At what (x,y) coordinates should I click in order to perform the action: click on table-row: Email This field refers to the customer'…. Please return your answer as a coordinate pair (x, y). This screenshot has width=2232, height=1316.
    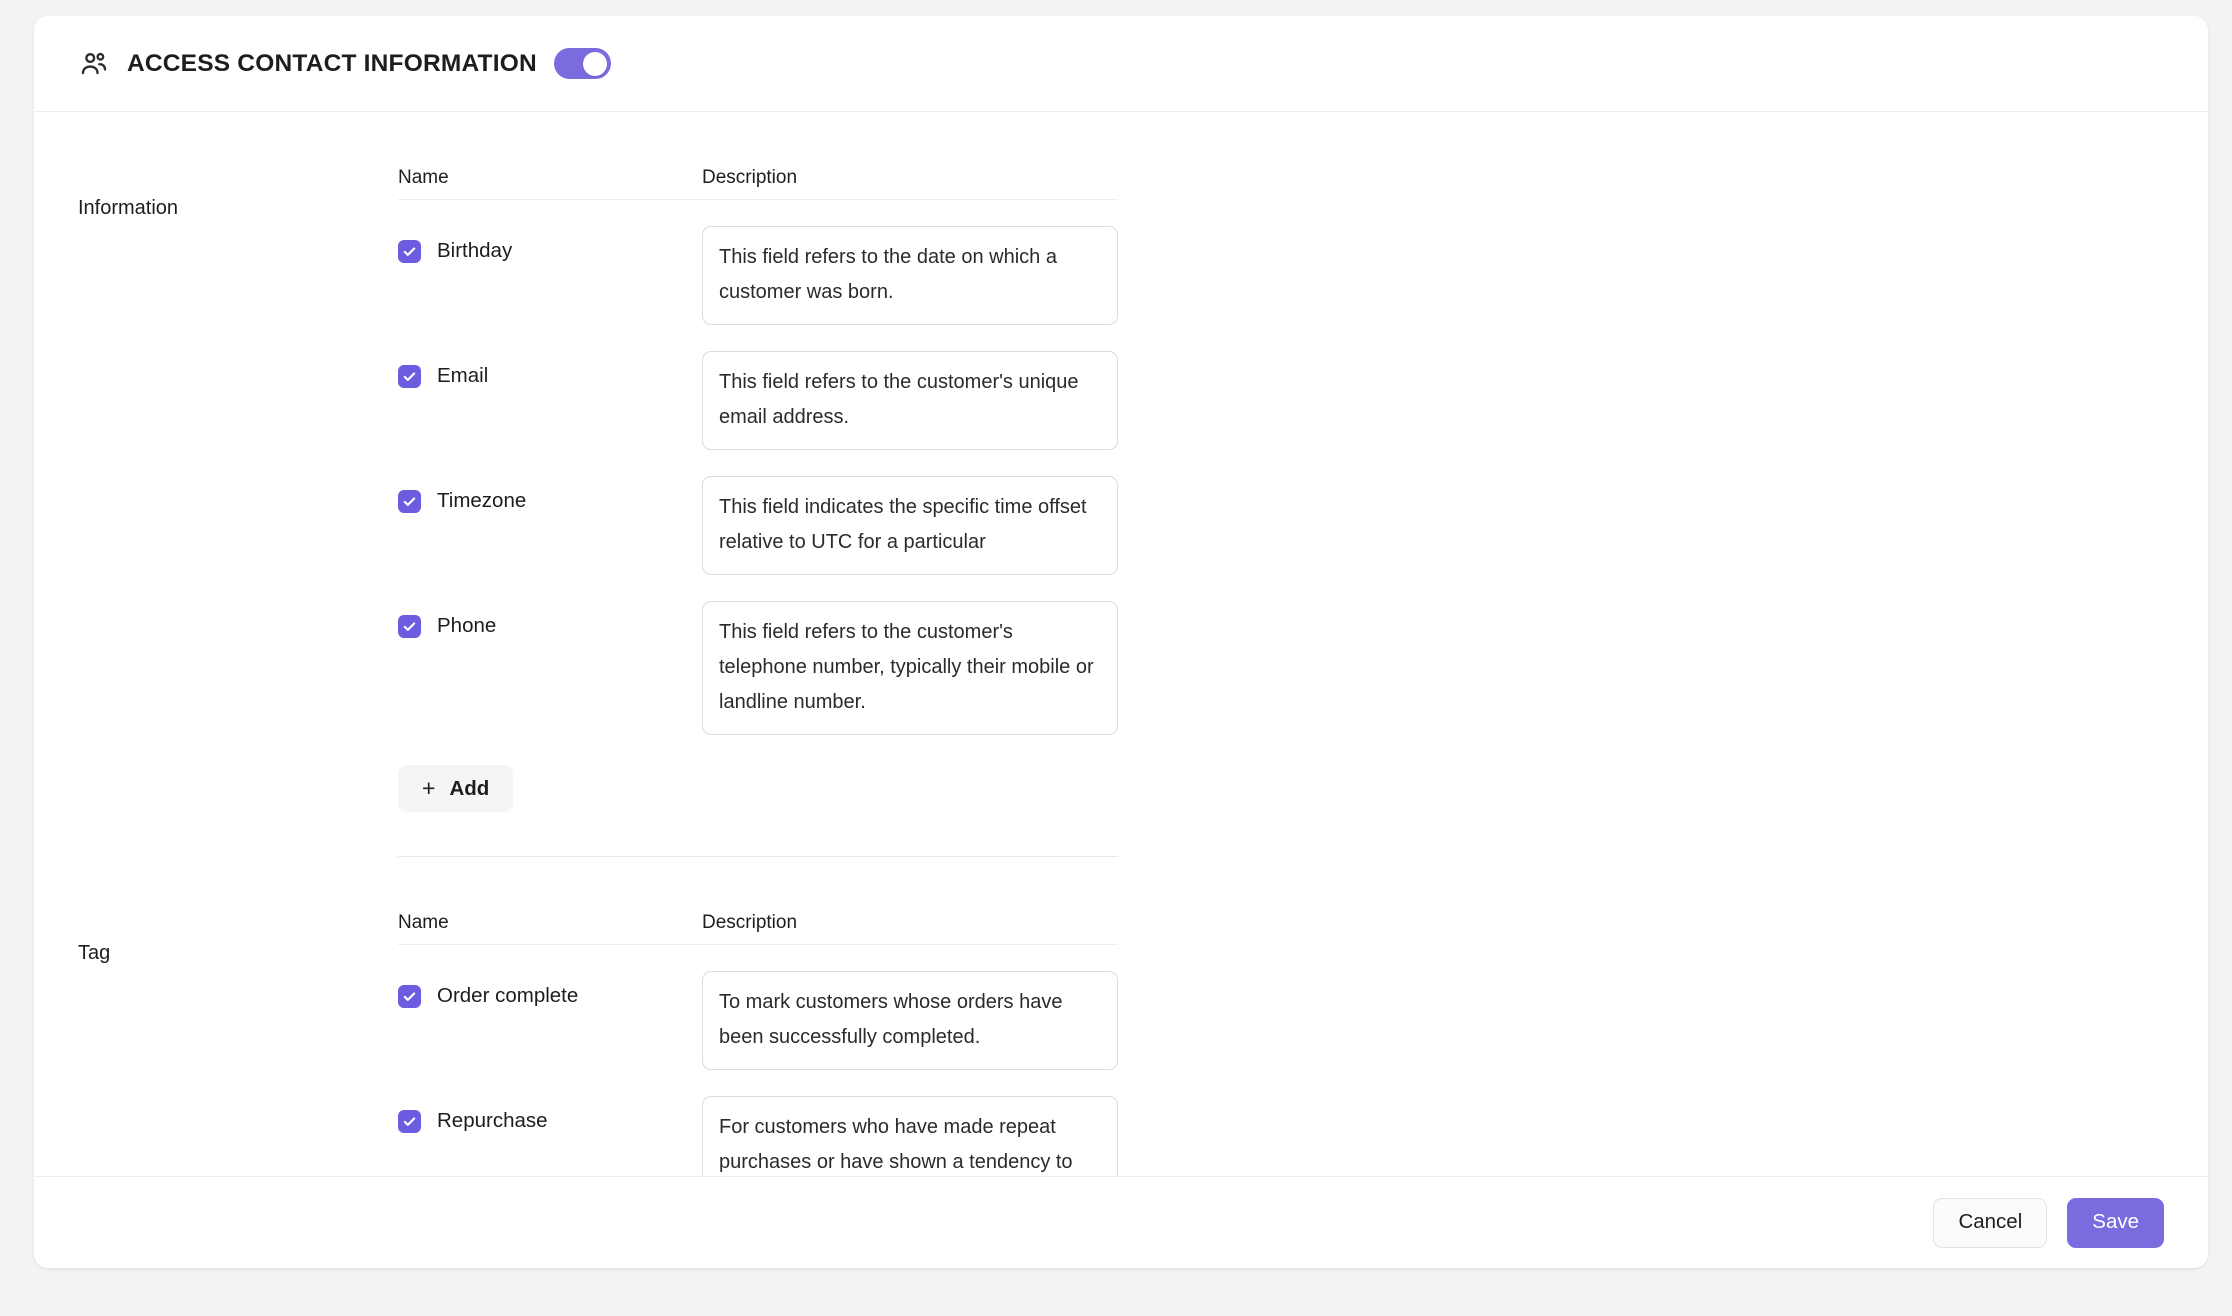
    Looking at the image, I should click on (758, 387).